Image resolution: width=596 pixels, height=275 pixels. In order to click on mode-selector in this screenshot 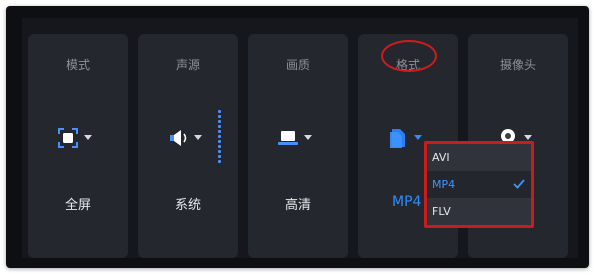, I will do `click(78, 138)`.